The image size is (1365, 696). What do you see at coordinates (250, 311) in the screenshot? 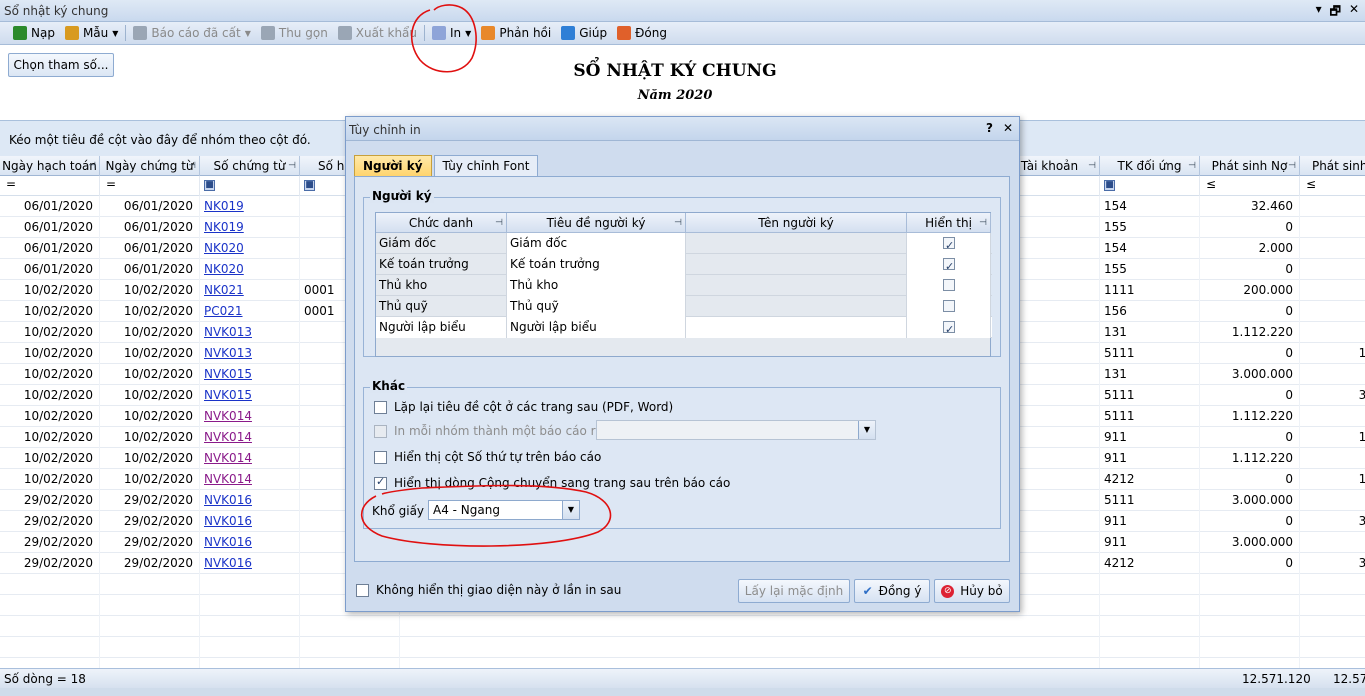
I see `cell-no: PC021` at bounding box center [250, 311].